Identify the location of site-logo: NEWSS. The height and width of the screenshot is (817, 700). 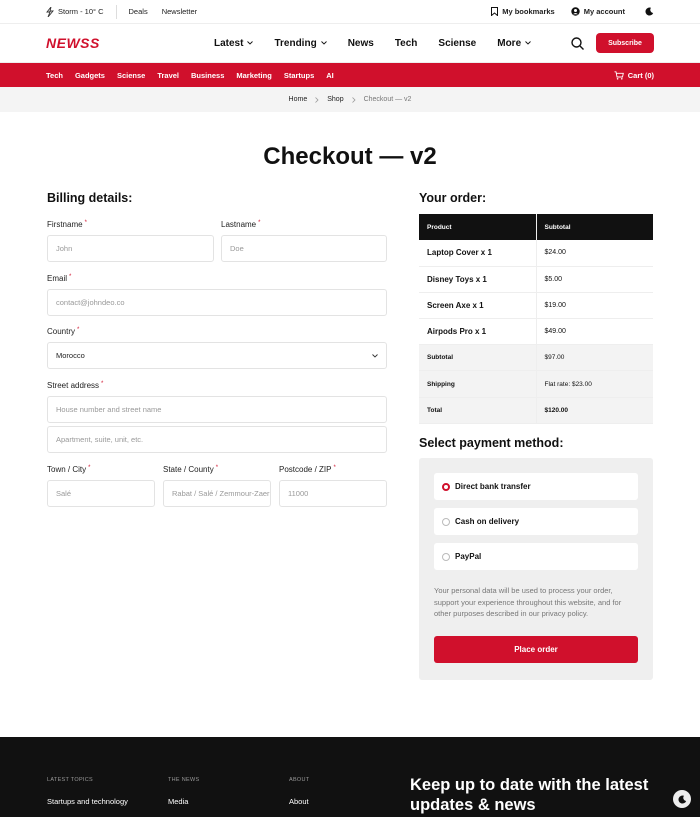
(130, 43).